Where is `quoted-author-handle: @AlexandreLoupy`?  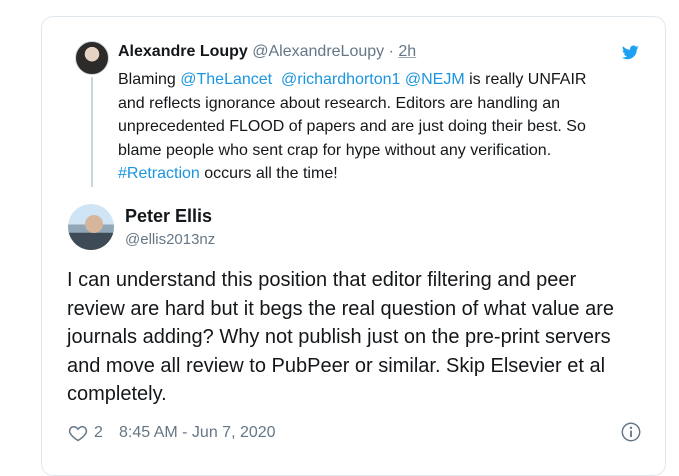 quoted-author-handle: @AlexandreLoupy is located at coordinates (318, 51).